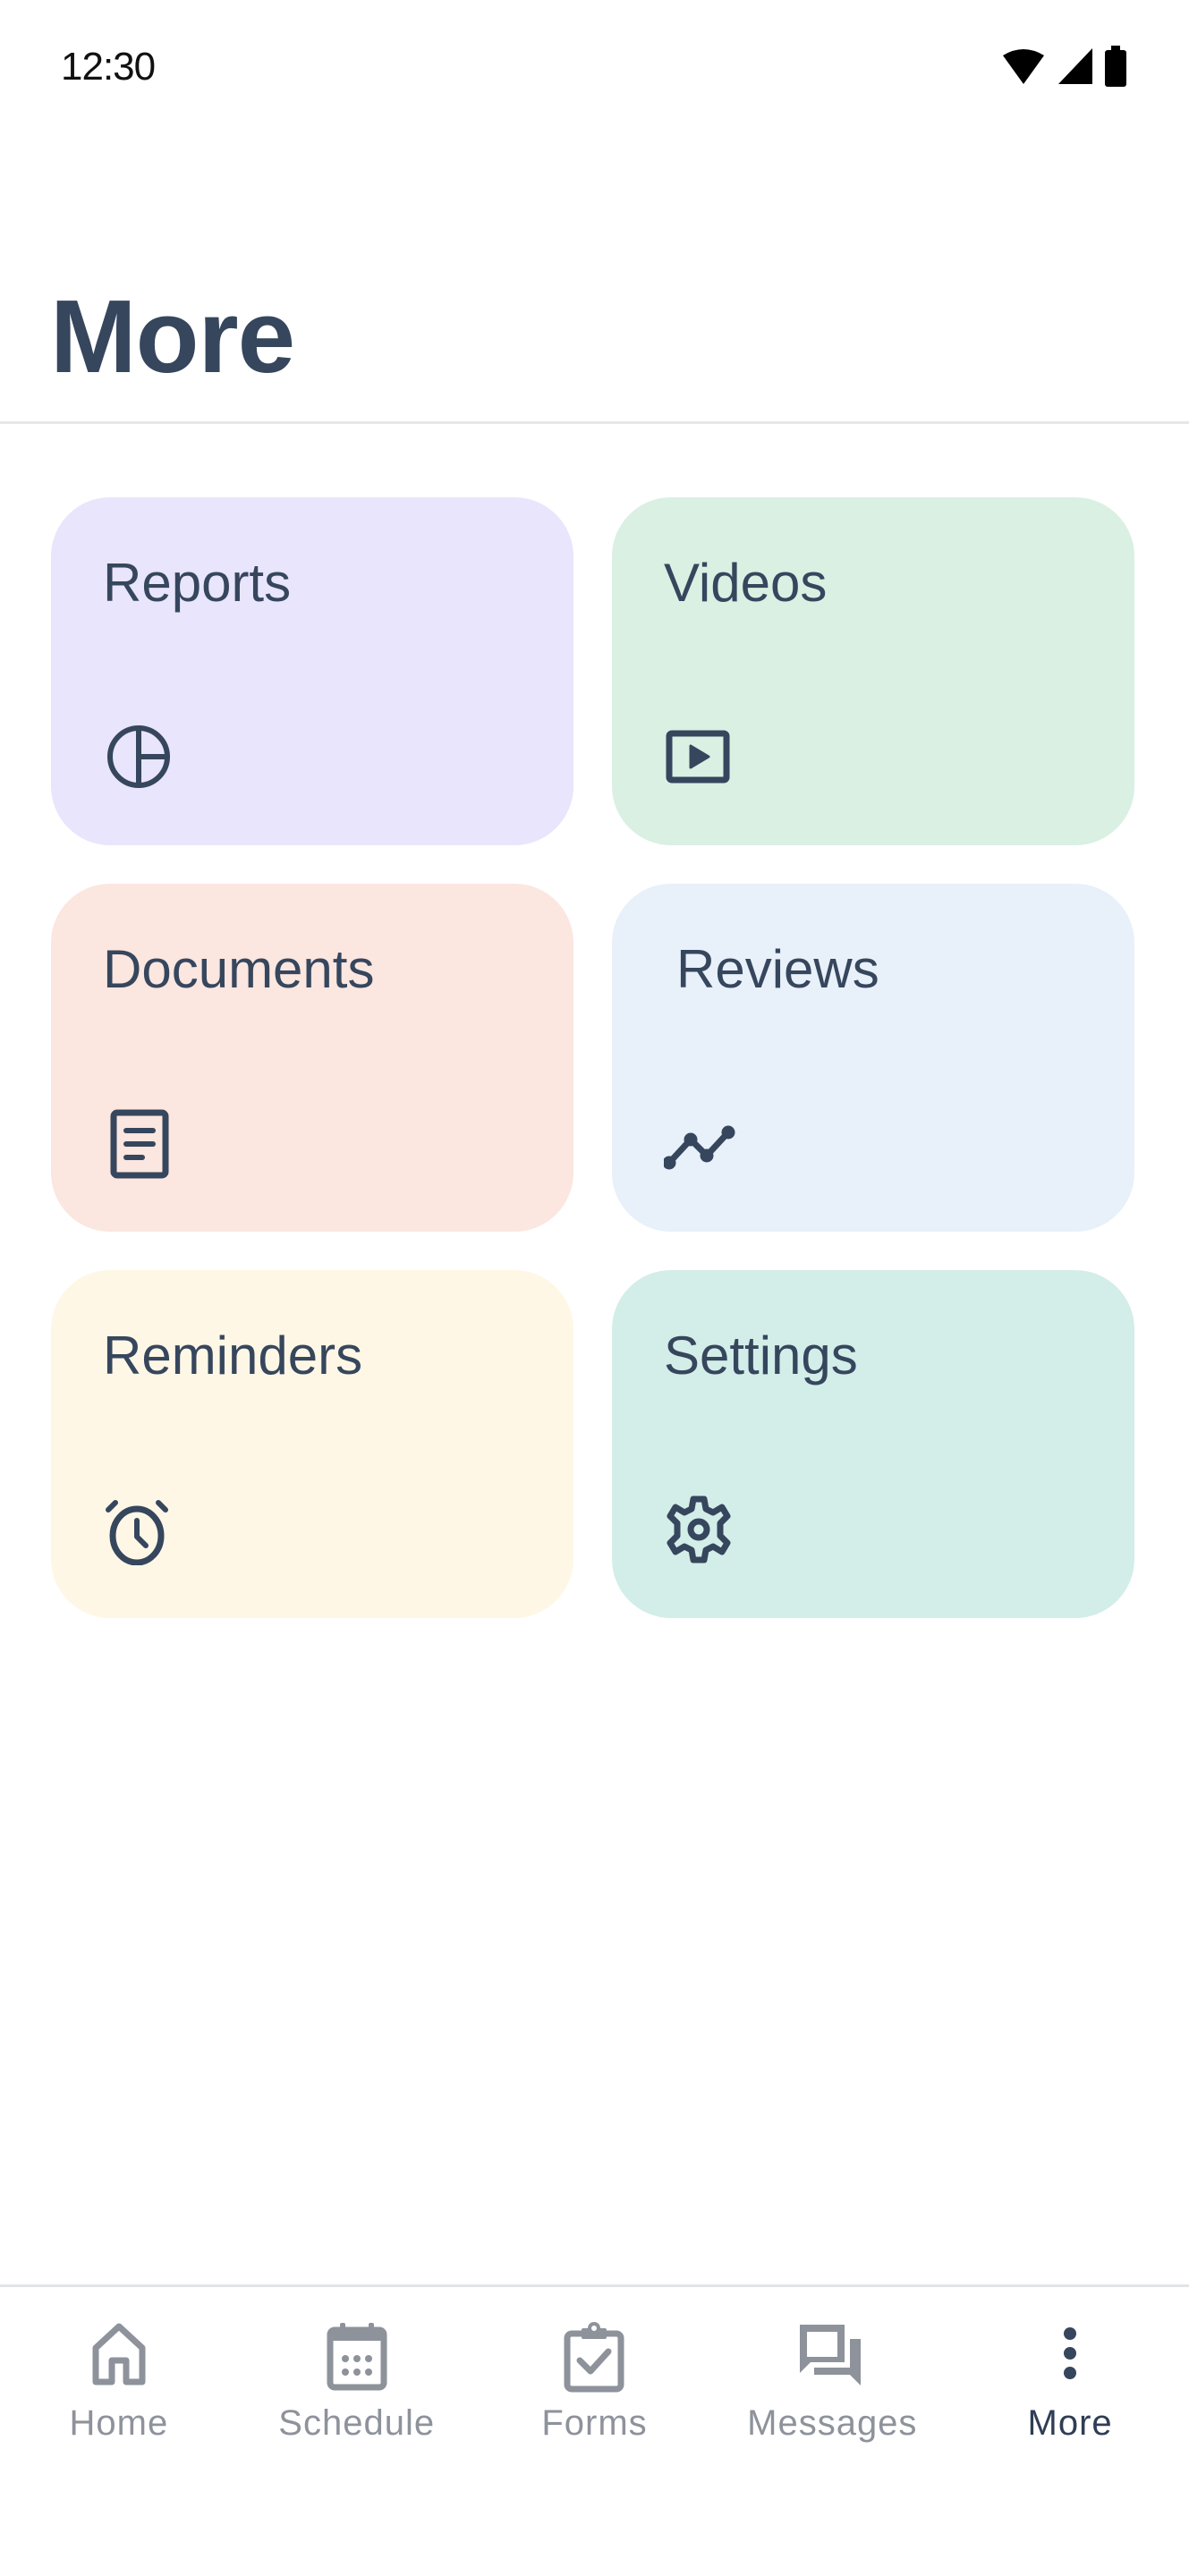 The image size is (1189, 2576). Describe the element at coordinates (1070, 2357) in the screenshot. I see `more-vertical-icon` at that location.